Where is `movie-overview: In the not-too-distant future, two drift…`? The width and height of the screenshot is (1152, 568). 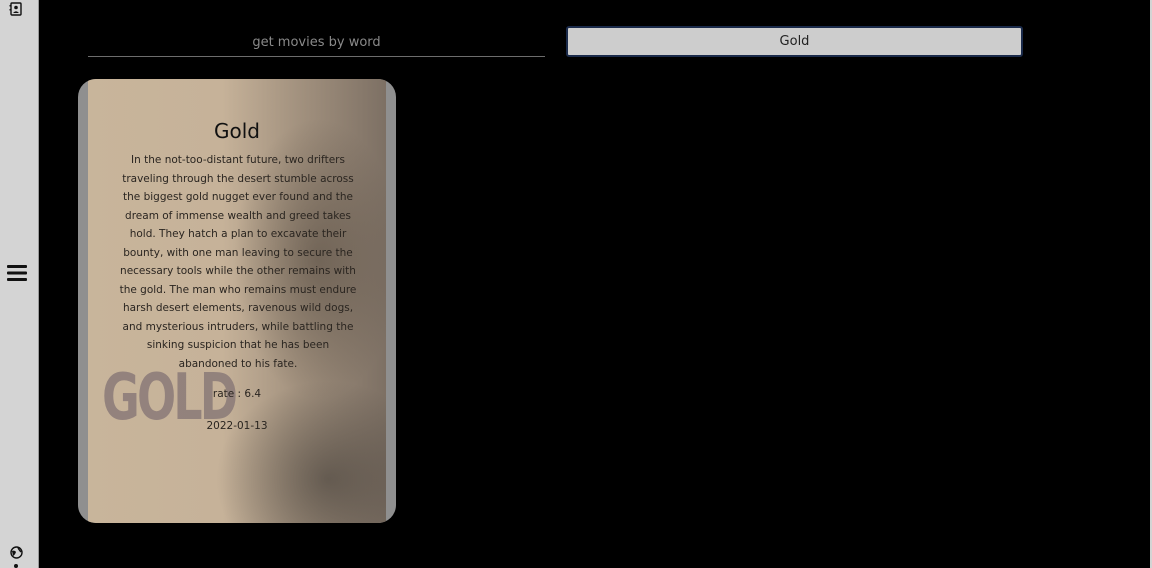
movie-overview: In the not-too-distant future, two drift… is located at coordinates (238, 262).